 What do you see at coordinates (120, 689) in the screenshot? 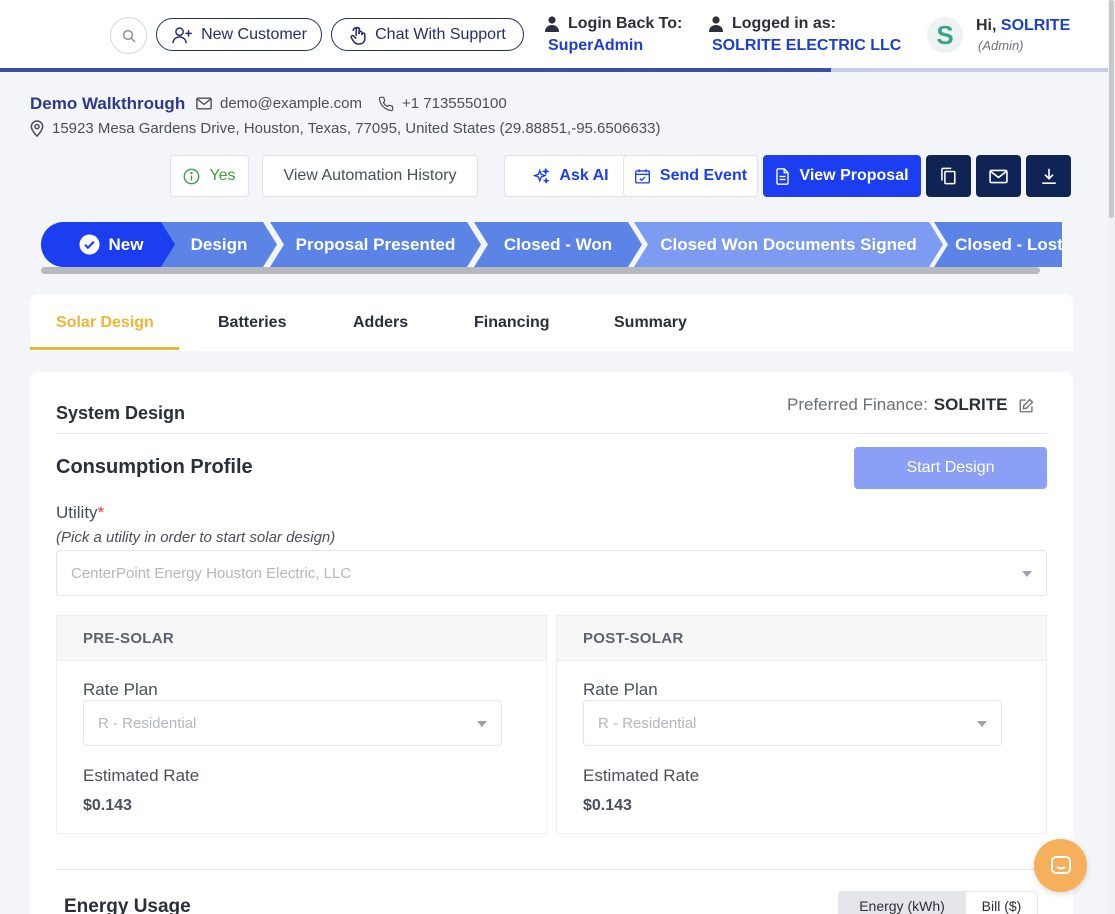
I see `pre-solar-rate-plan-label: Rate Plan` at bounding box center [120, 689].